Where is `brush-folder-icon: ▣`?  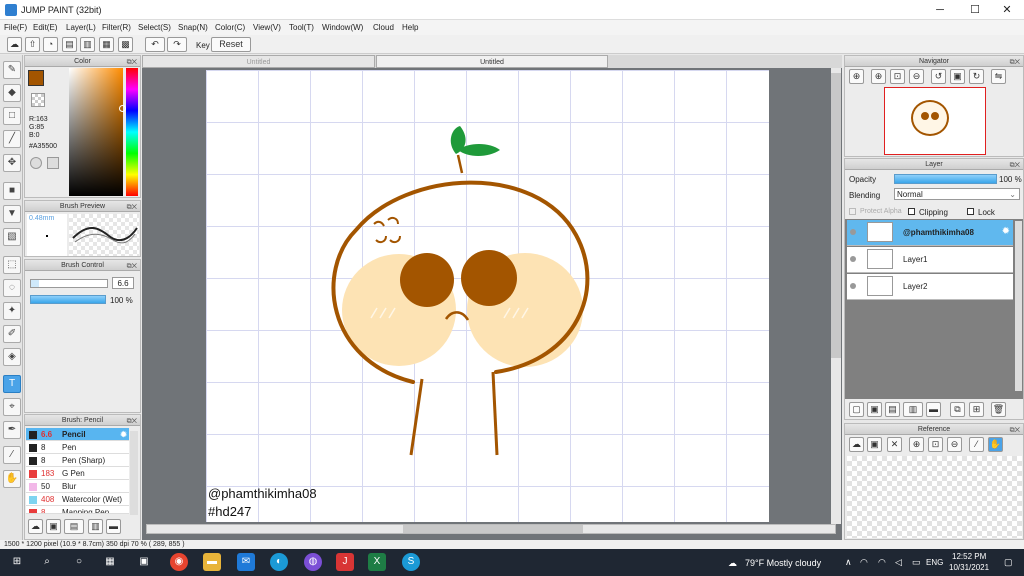
brush-folder-icon: ▣ is located at coordinates (53, 526).